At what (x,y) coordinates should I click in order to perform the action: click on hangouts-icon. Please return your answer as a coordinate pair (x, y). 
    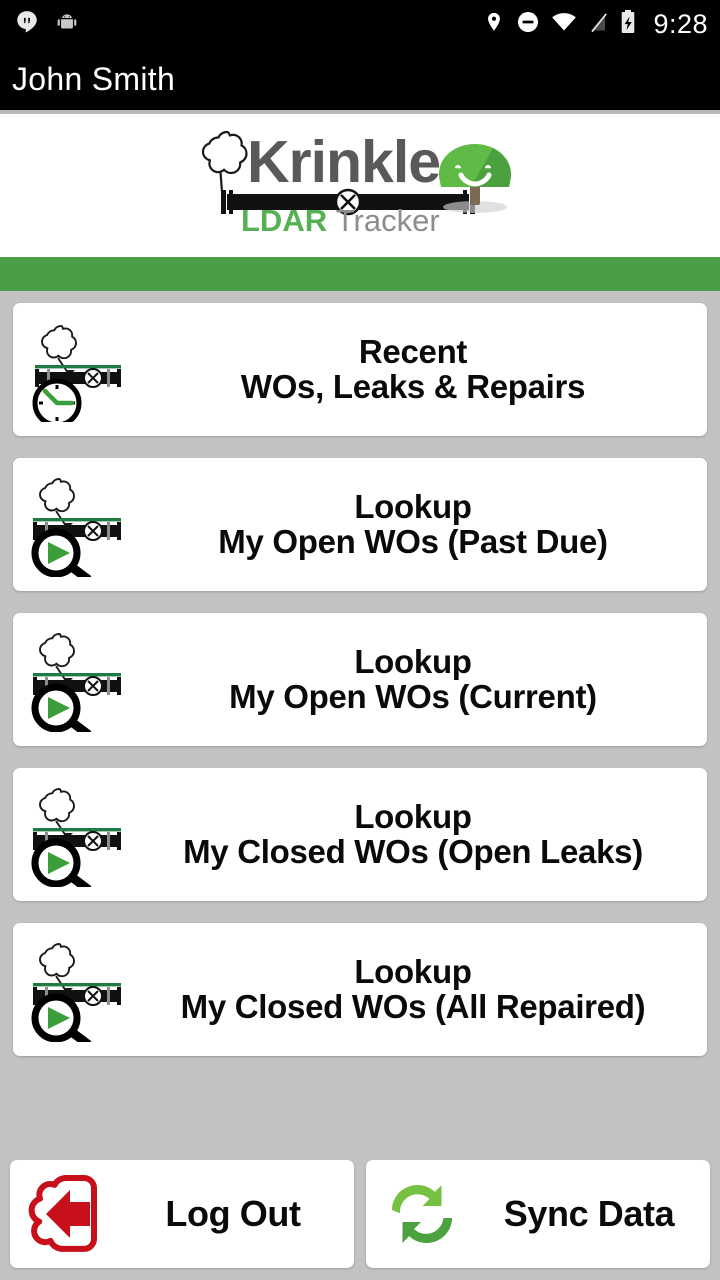
    Looking at the image, I should click on (27, 24).